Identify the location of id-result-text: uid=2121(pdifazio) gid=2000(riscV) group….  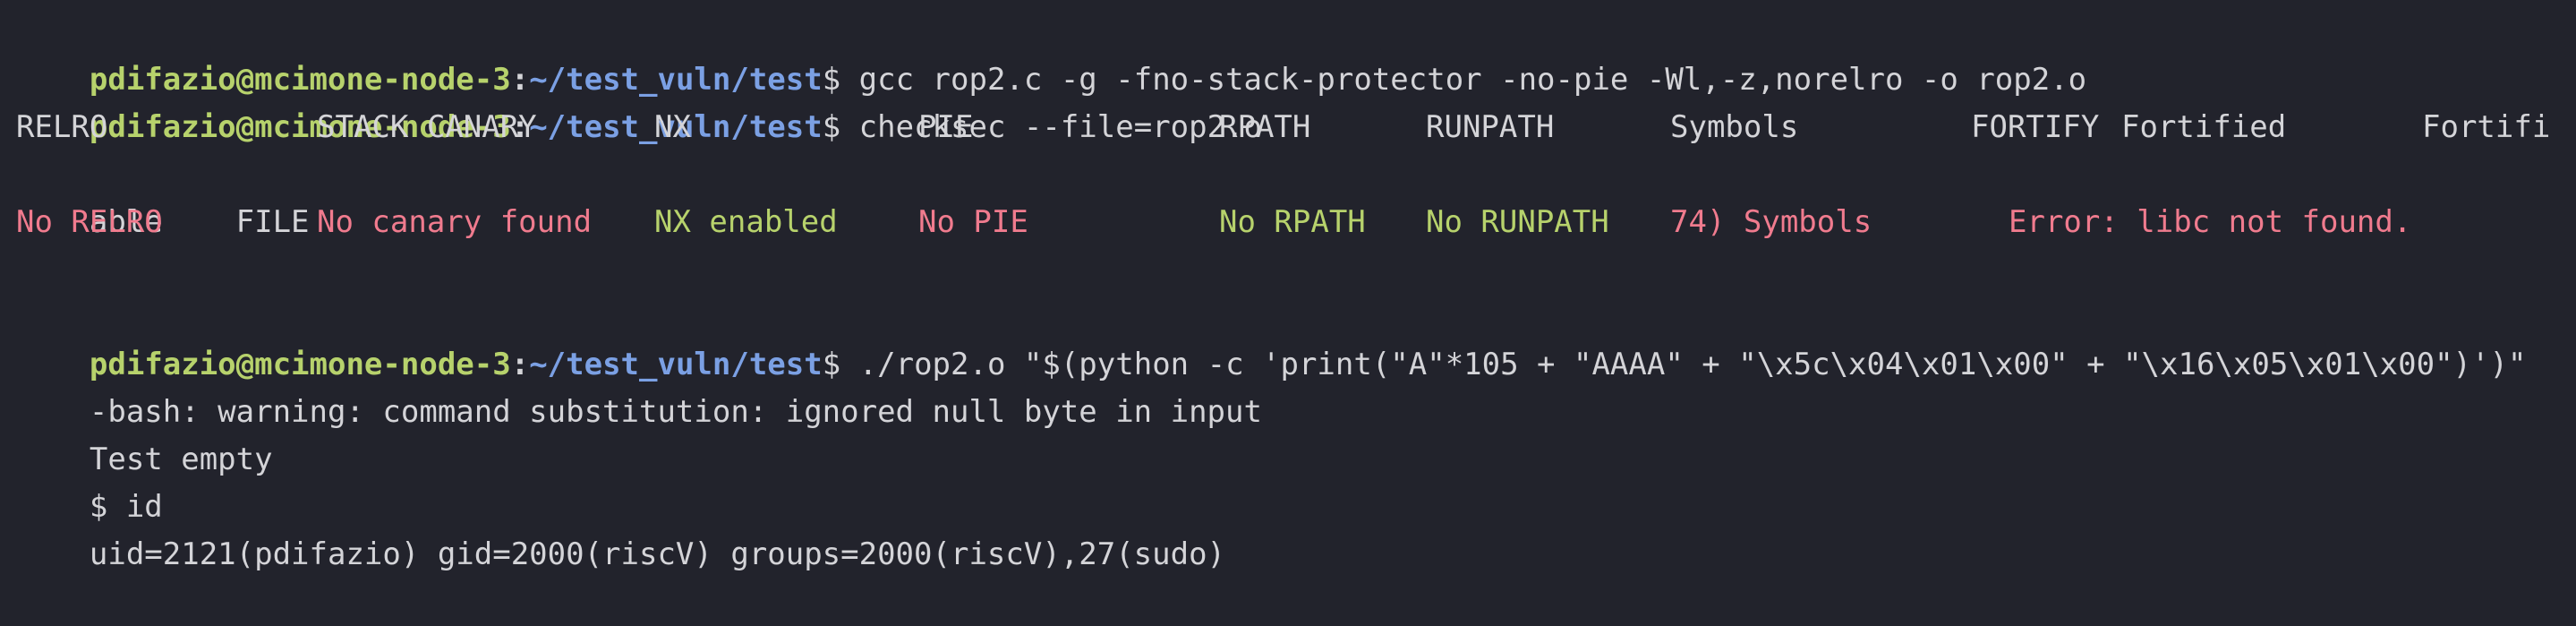
(657, 554).